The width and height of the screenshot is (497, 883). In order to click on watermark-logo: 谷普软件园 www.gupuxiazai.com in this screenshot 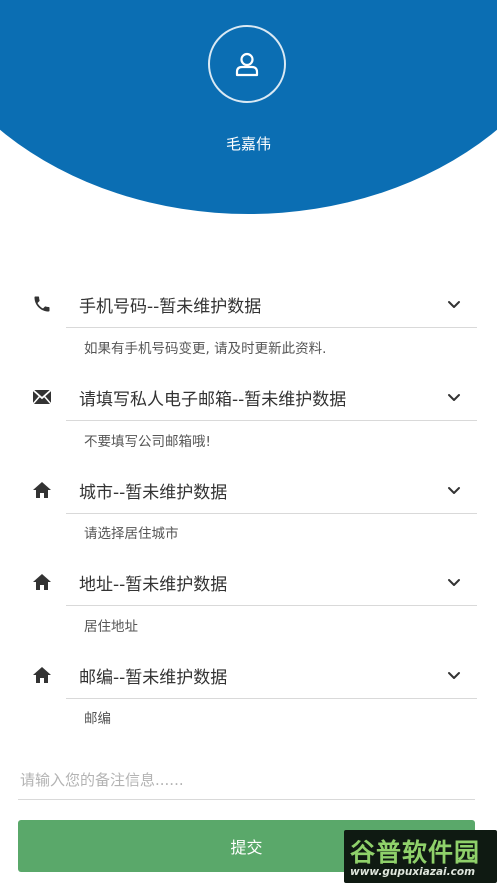, I will do `click(420, 856)`.